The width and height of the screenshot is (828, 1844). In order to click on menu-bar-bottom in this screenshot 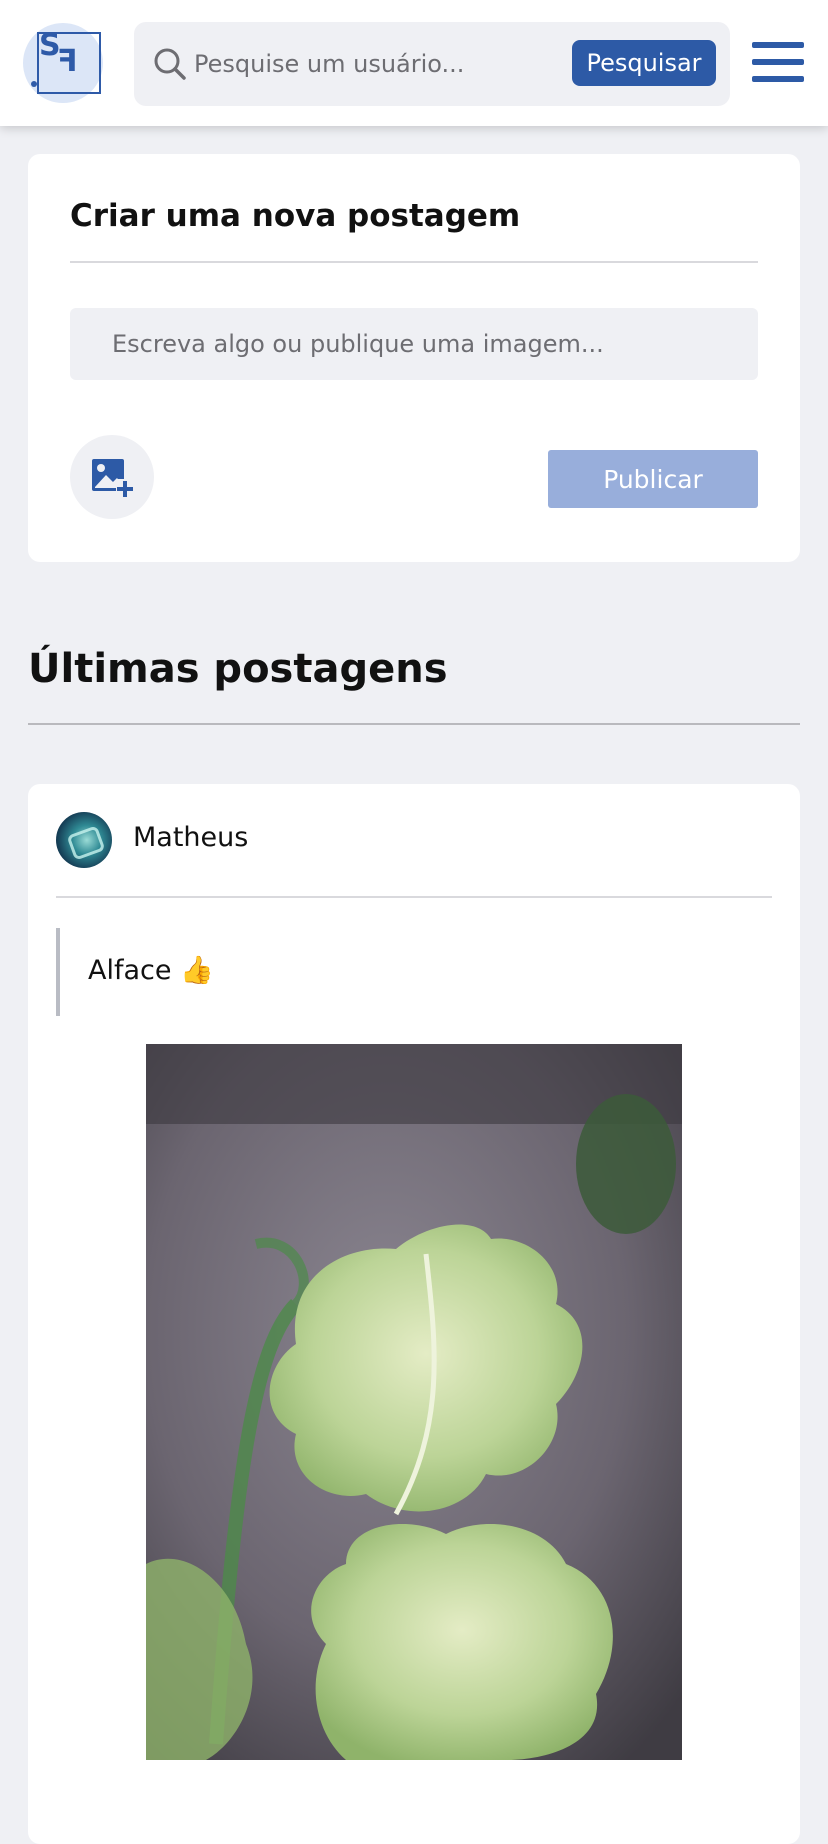, I will do `click(778, 79)`.